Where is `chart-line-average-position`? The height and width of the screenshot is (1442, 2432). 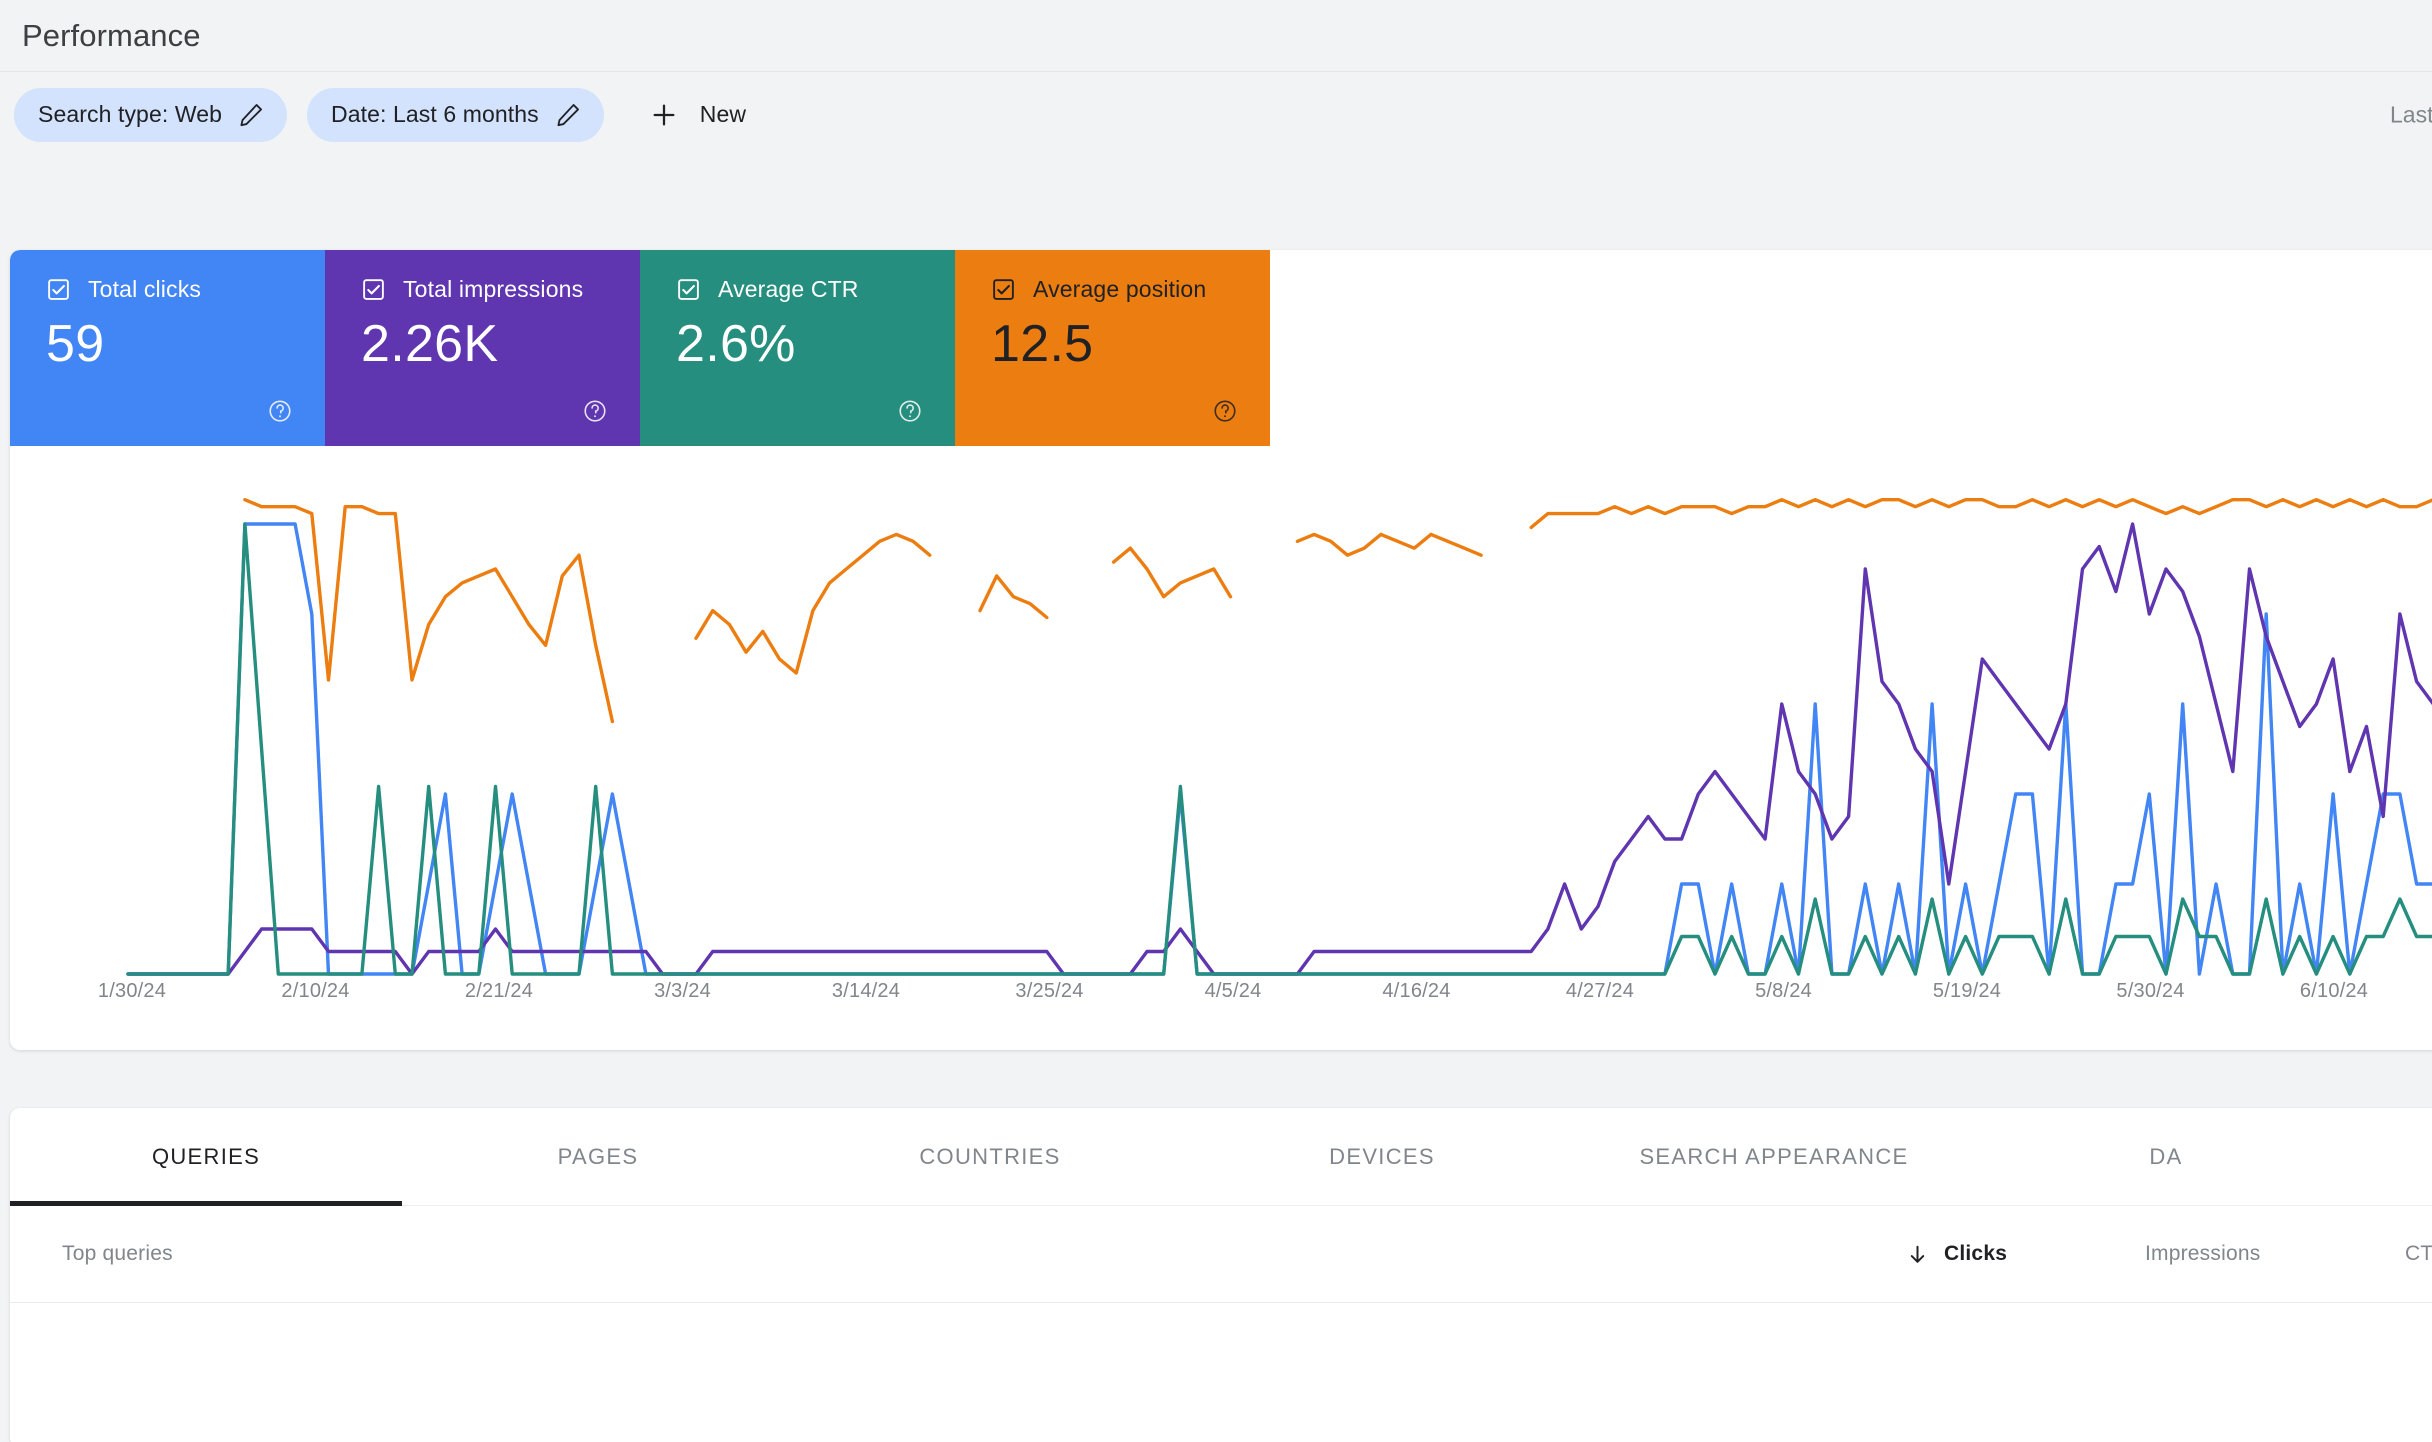 chart-line-average-position is located at coordinates (1337, 611).